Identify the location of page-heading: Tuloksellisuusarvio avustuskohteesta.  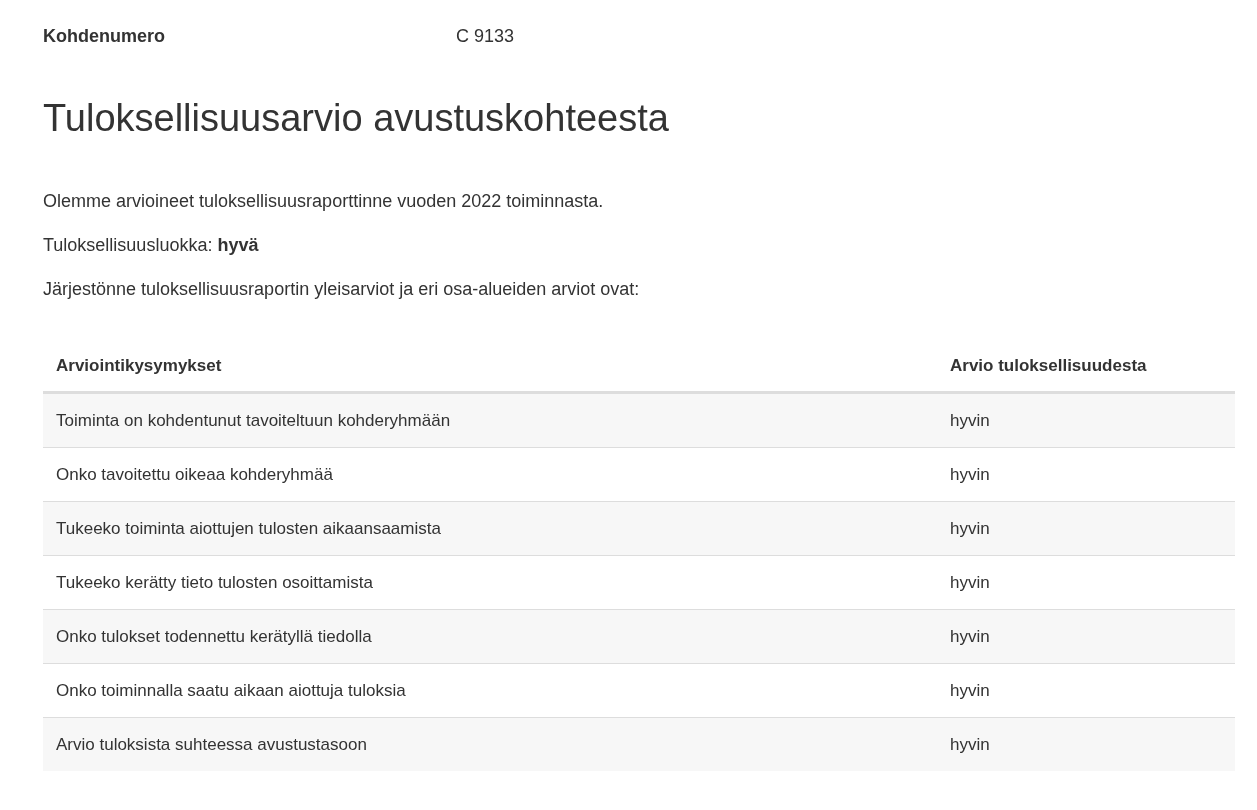
(356, 118).